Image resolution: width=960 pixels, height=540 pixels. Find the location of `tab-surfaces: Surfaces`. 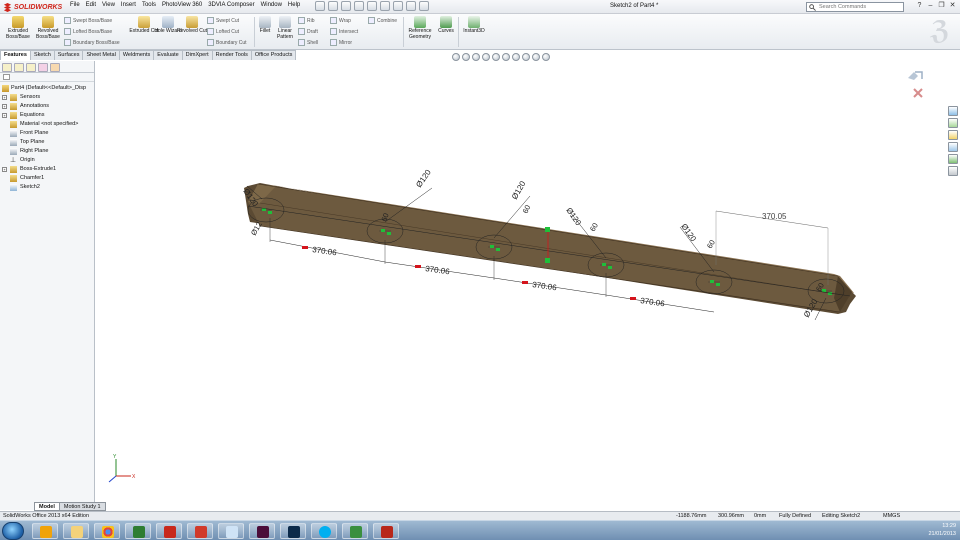

tab-surfaces: Surfaces is located at coordinates (68, 55).